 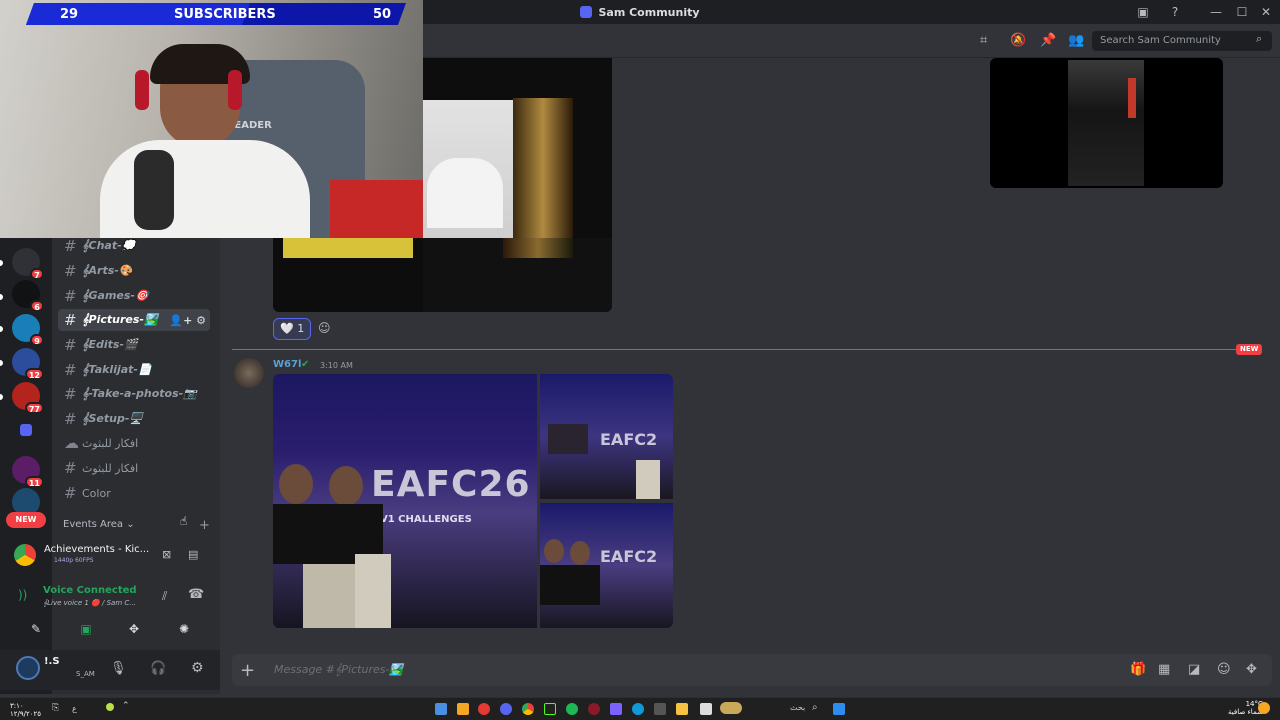 I want to click on headphones-icon: 🎧, so click(x=158, y=668).